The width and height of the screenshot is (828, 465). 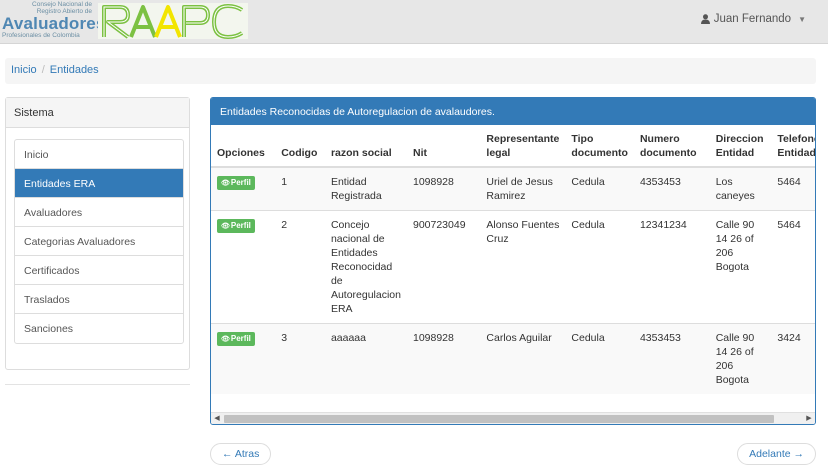 What do you see at coordinates (740, 188) in the screenshot?
I see `cell-direccion: Los caneyes` at bounding box center [740, 188].